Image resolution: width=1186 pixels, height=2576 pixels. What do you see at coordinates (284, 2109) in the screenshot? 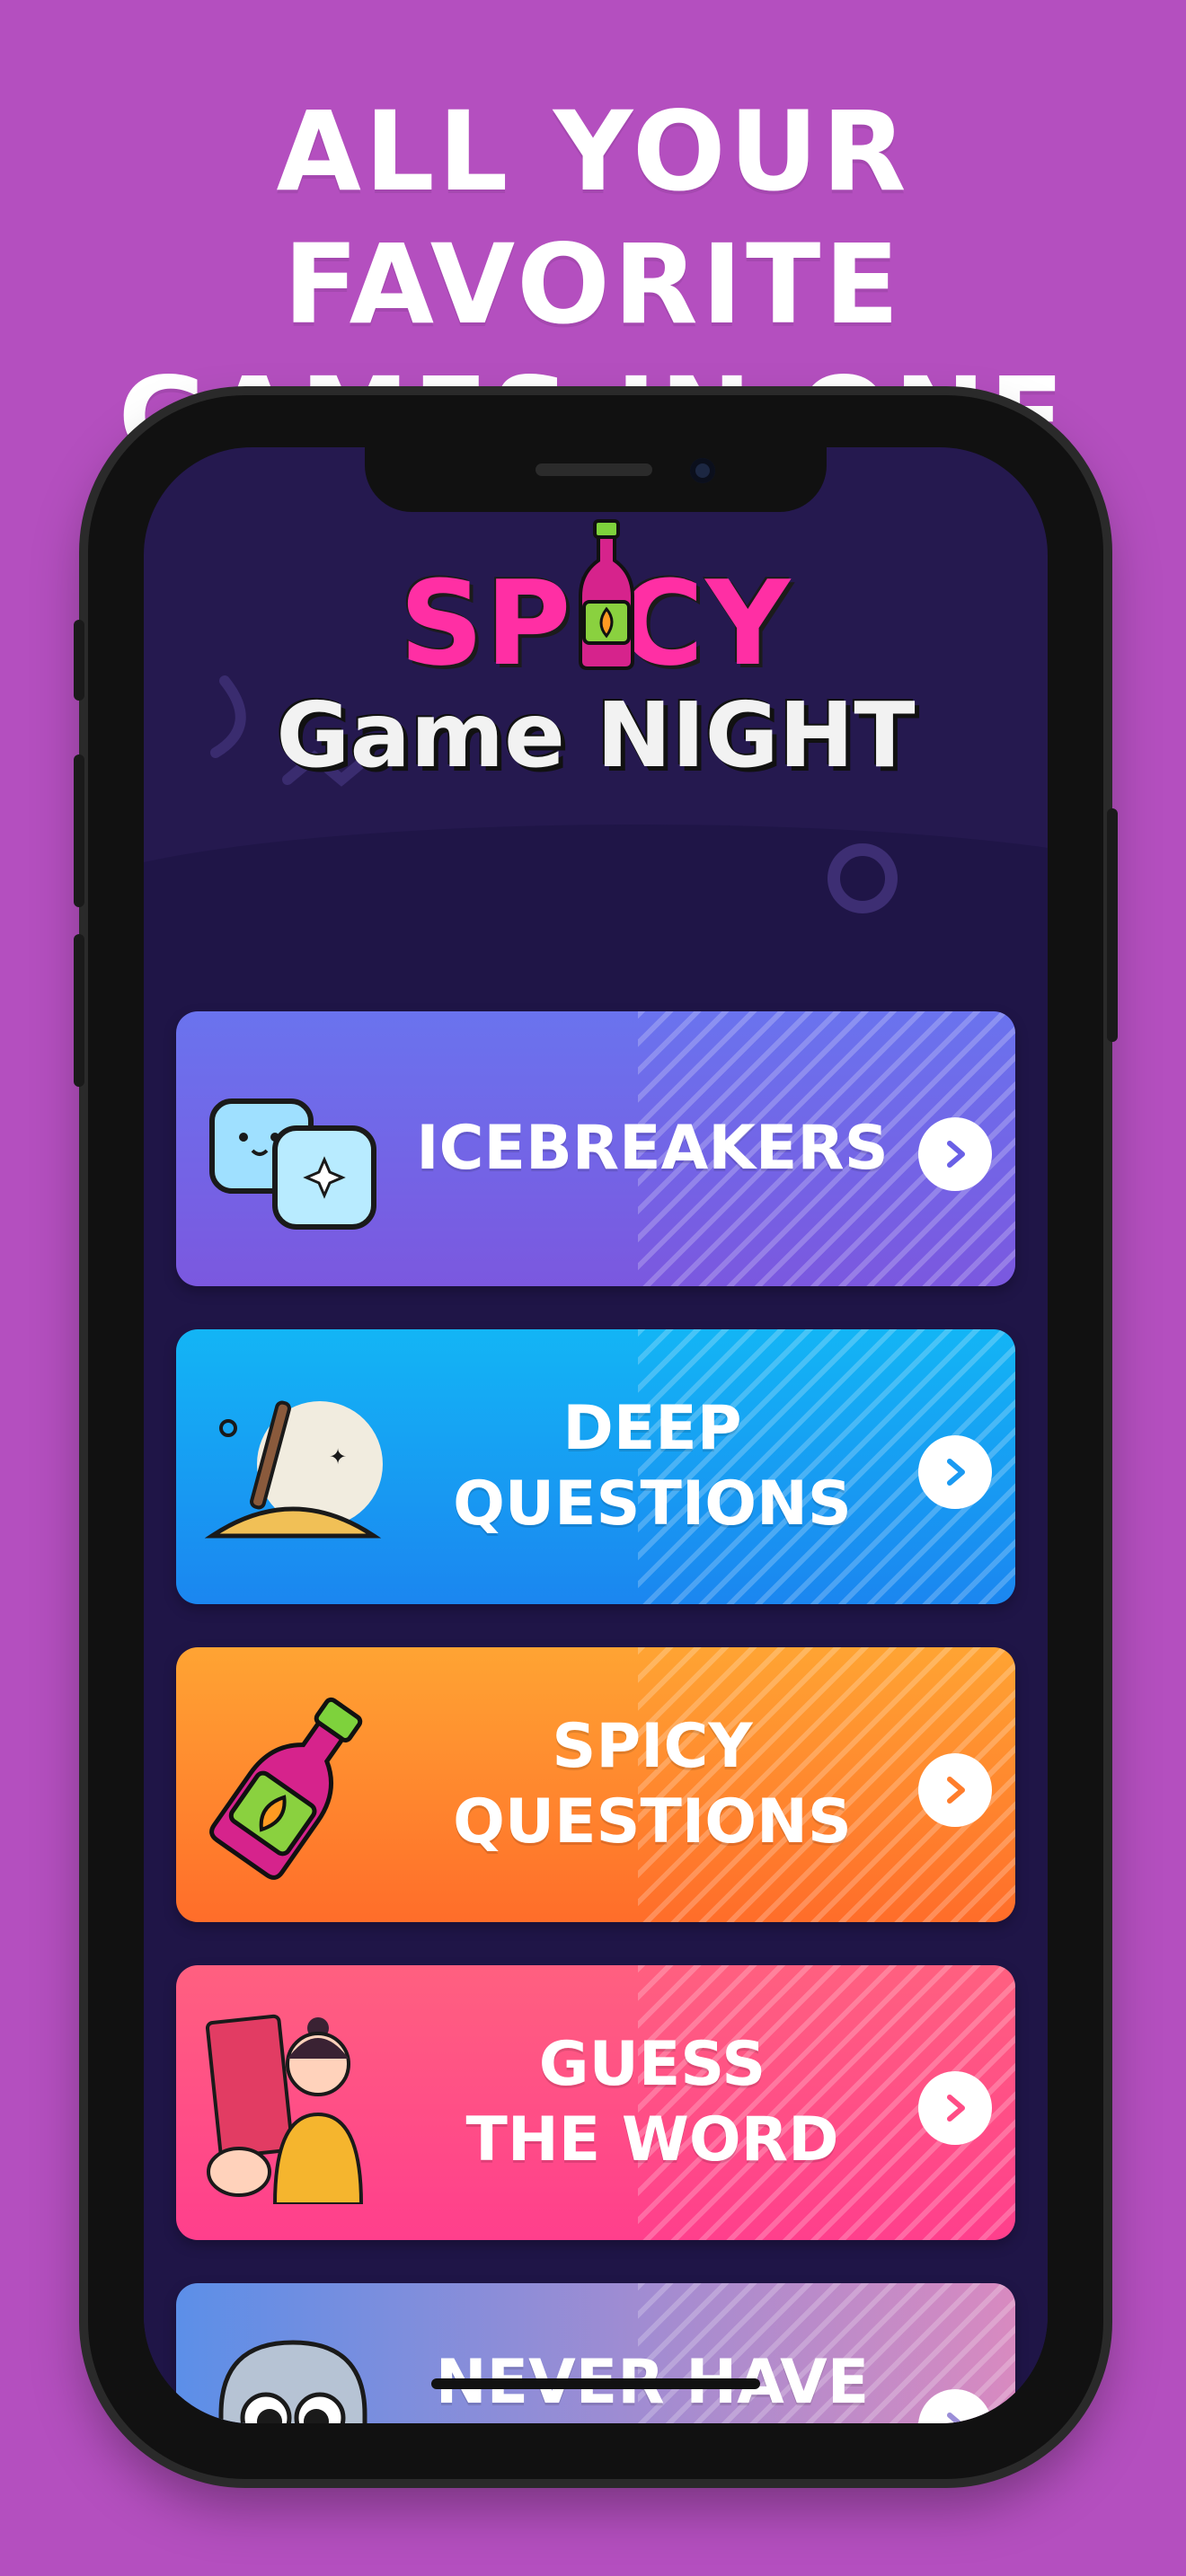
I see `woman-card-icon` at bounding box center [284, 2109].